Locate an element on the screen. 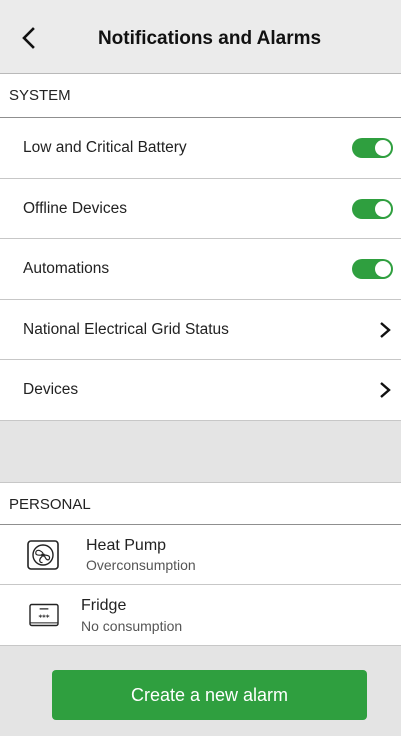 This screenshot has width=401, height=736. alarm-title: Fridge is located at coordinates (104, 605).